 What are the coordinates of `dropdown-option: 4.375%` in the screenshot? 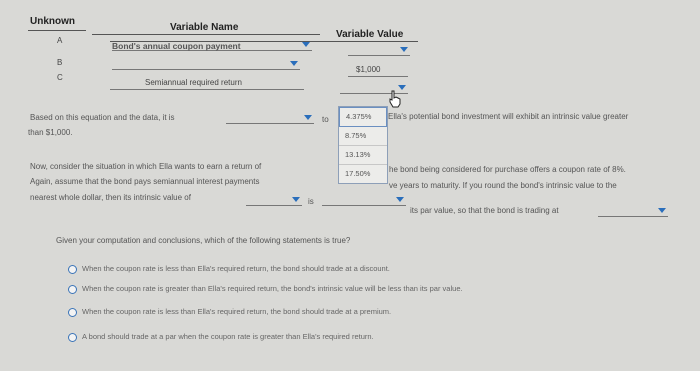 It's located at (363, 117).